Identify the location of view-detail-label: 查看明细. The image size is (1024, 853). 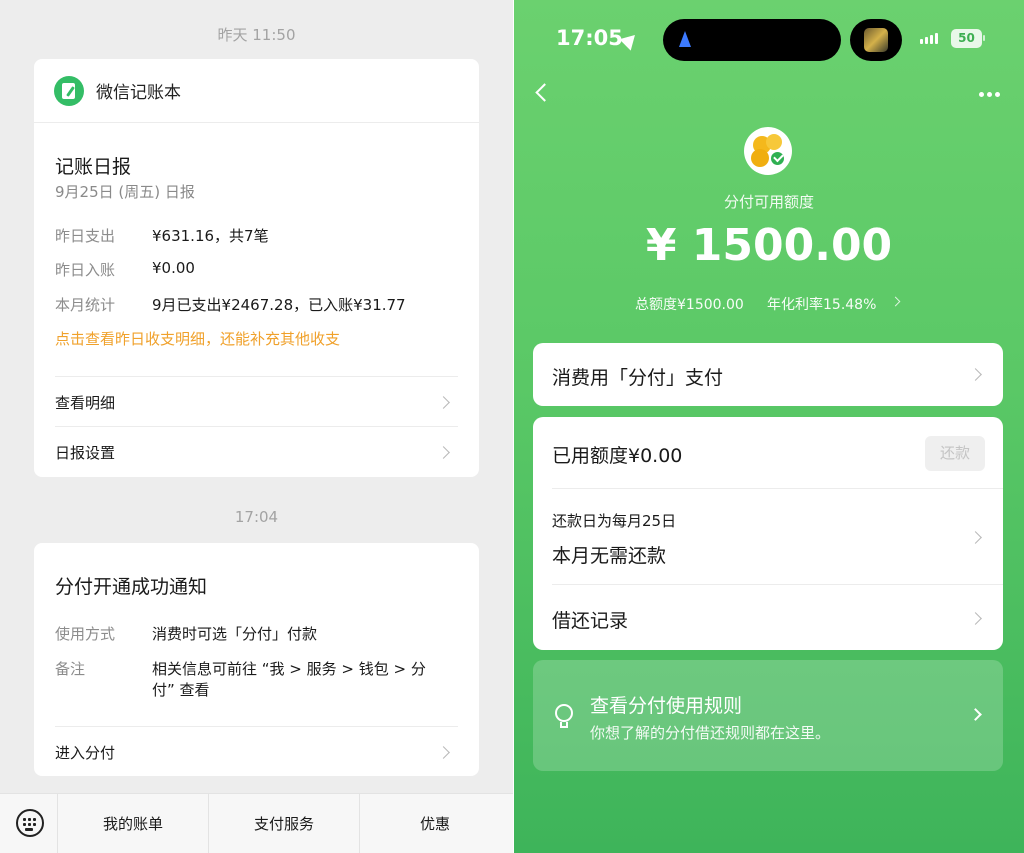
(85, 403).